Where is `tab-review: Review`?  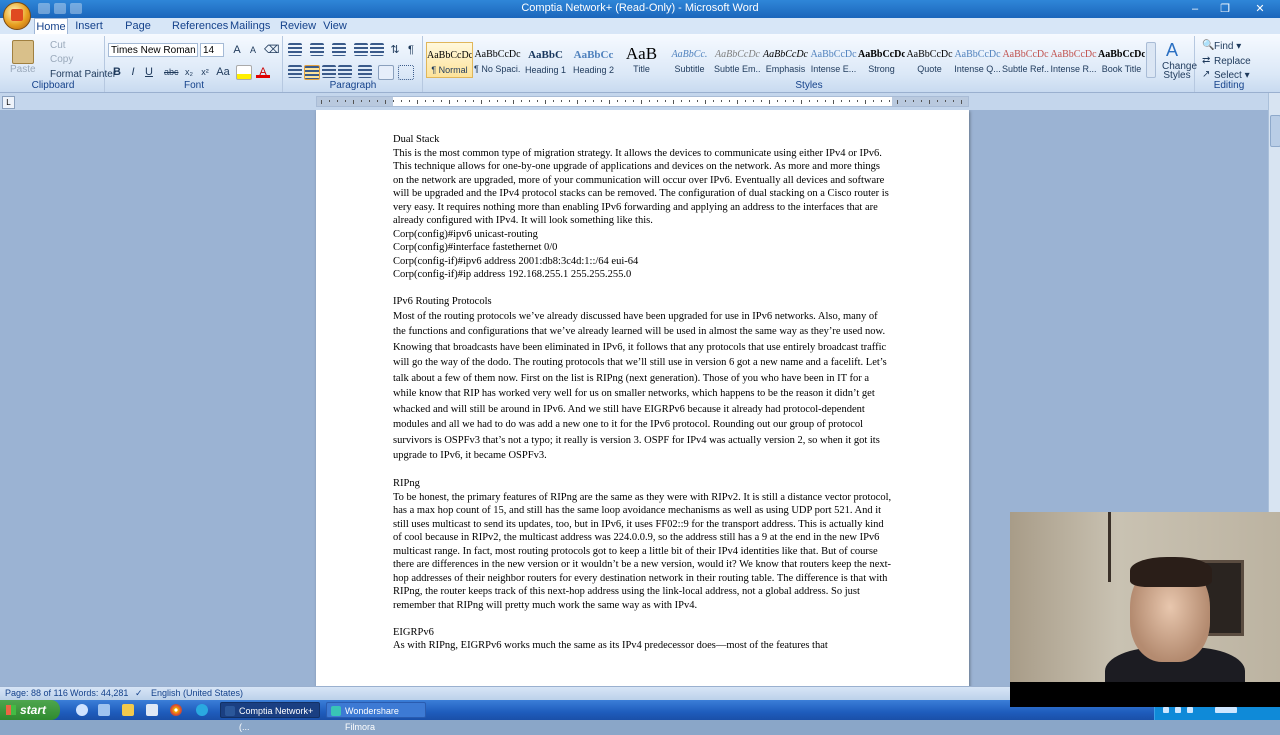 tab-review: Review is located at coordinates (298, 26).